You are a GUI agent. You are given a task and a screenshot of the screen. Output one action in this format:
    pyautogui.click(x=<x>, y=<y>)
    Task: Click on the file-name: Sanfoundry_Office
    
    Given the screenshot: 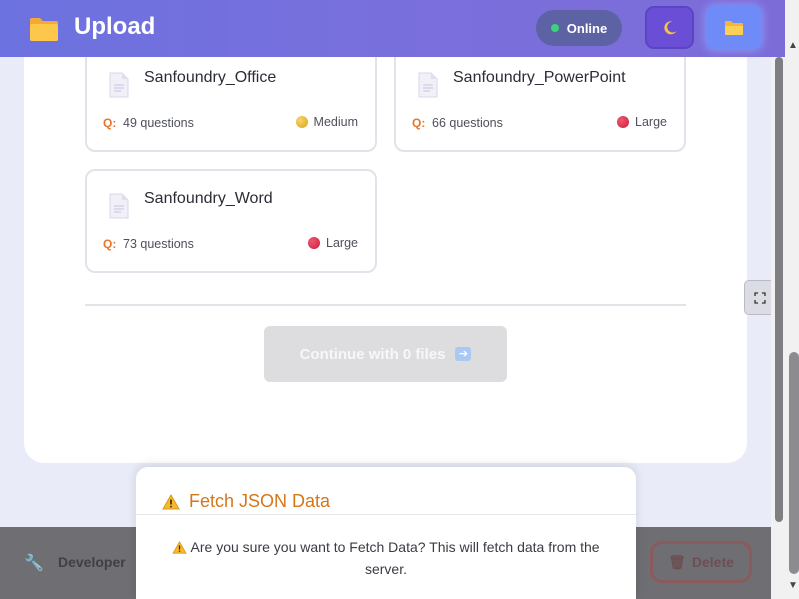 What is the action you would take?
    pyautogui.click(x=210, y=77)
    